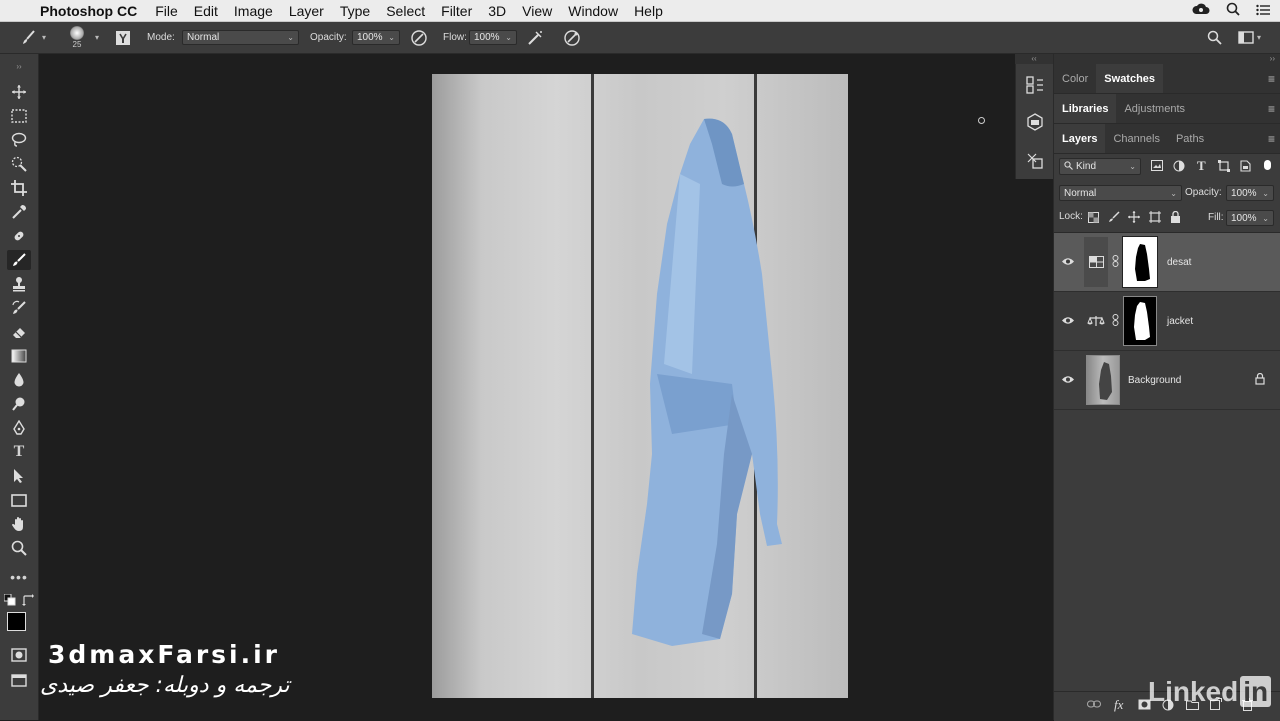 This screenshot has width=1280, height=721. I want to click on lasso-tool-icon, so click(19, 140).